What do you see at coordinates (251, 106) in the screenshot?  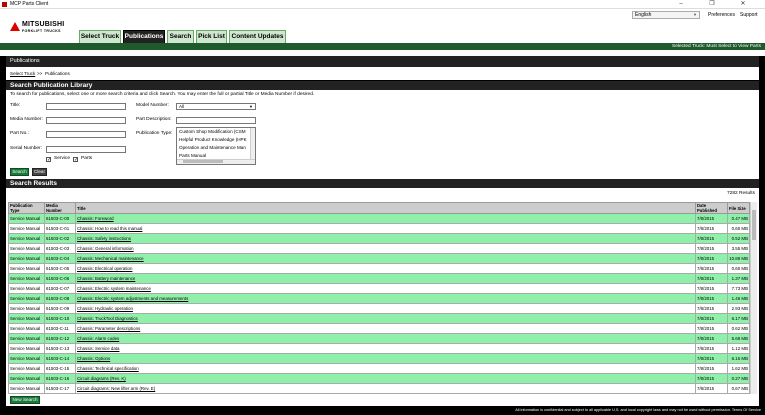 I see `chevron-down-icon: ▼` at bounding box center [251, 106].